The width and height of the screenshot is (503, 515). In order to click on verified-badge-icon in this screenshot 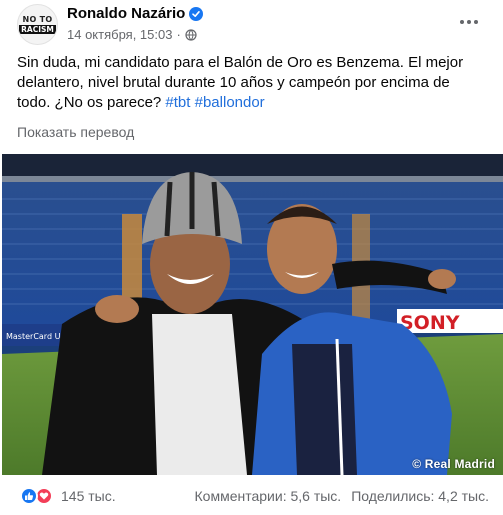, I will do `click(196, 13)`.